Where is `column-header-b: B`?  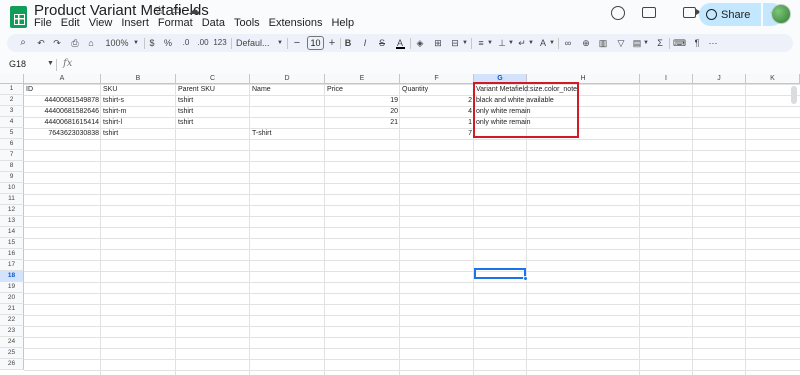
column-header-b: B is located at coordinates (138, 79).